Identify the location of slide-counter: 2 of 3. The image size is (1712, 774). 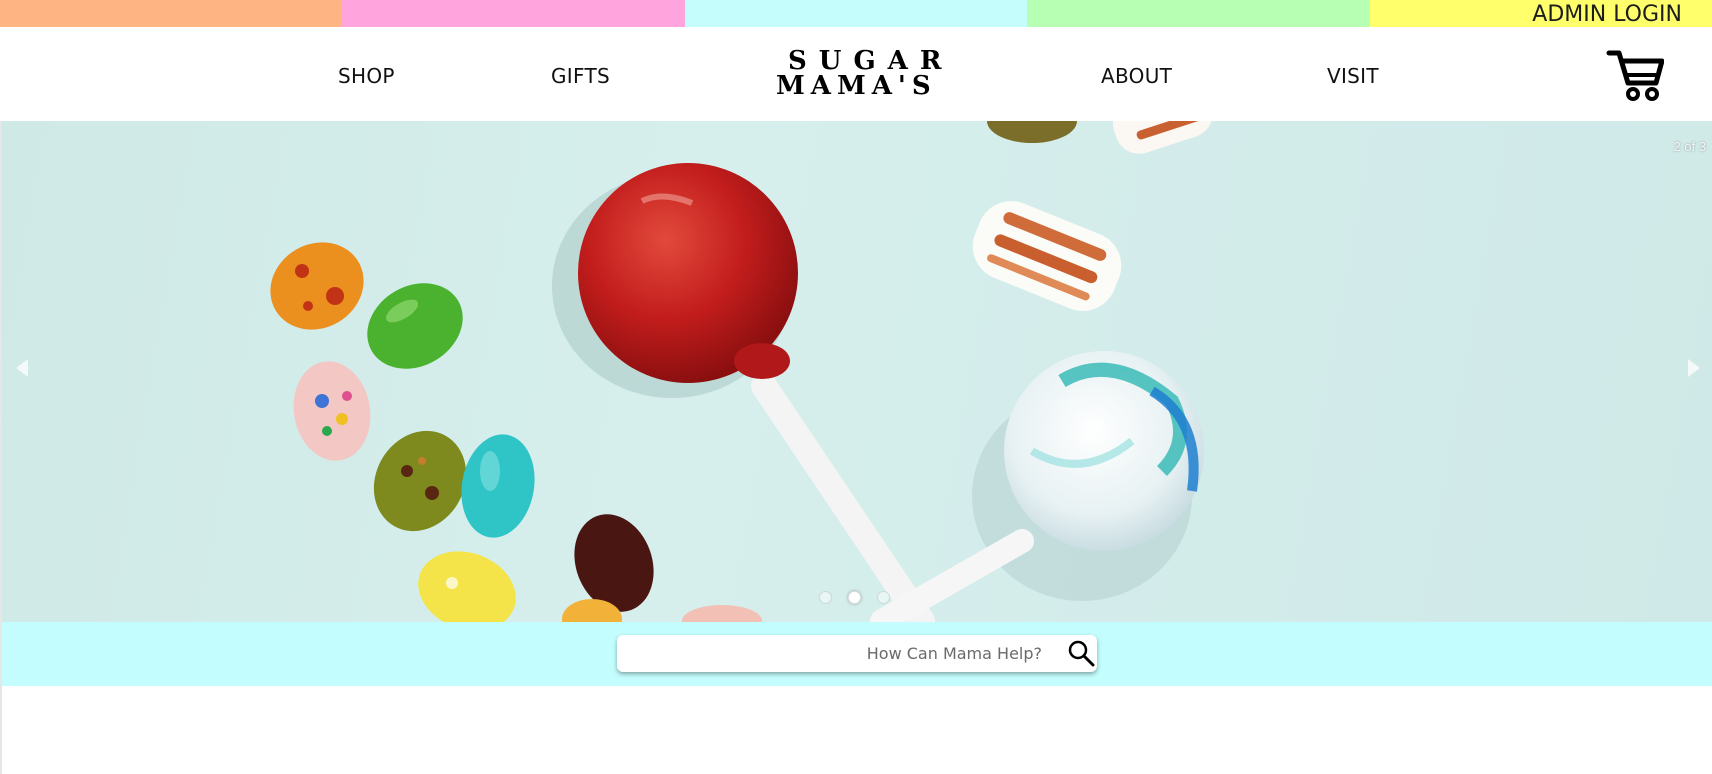
(1689, 146).